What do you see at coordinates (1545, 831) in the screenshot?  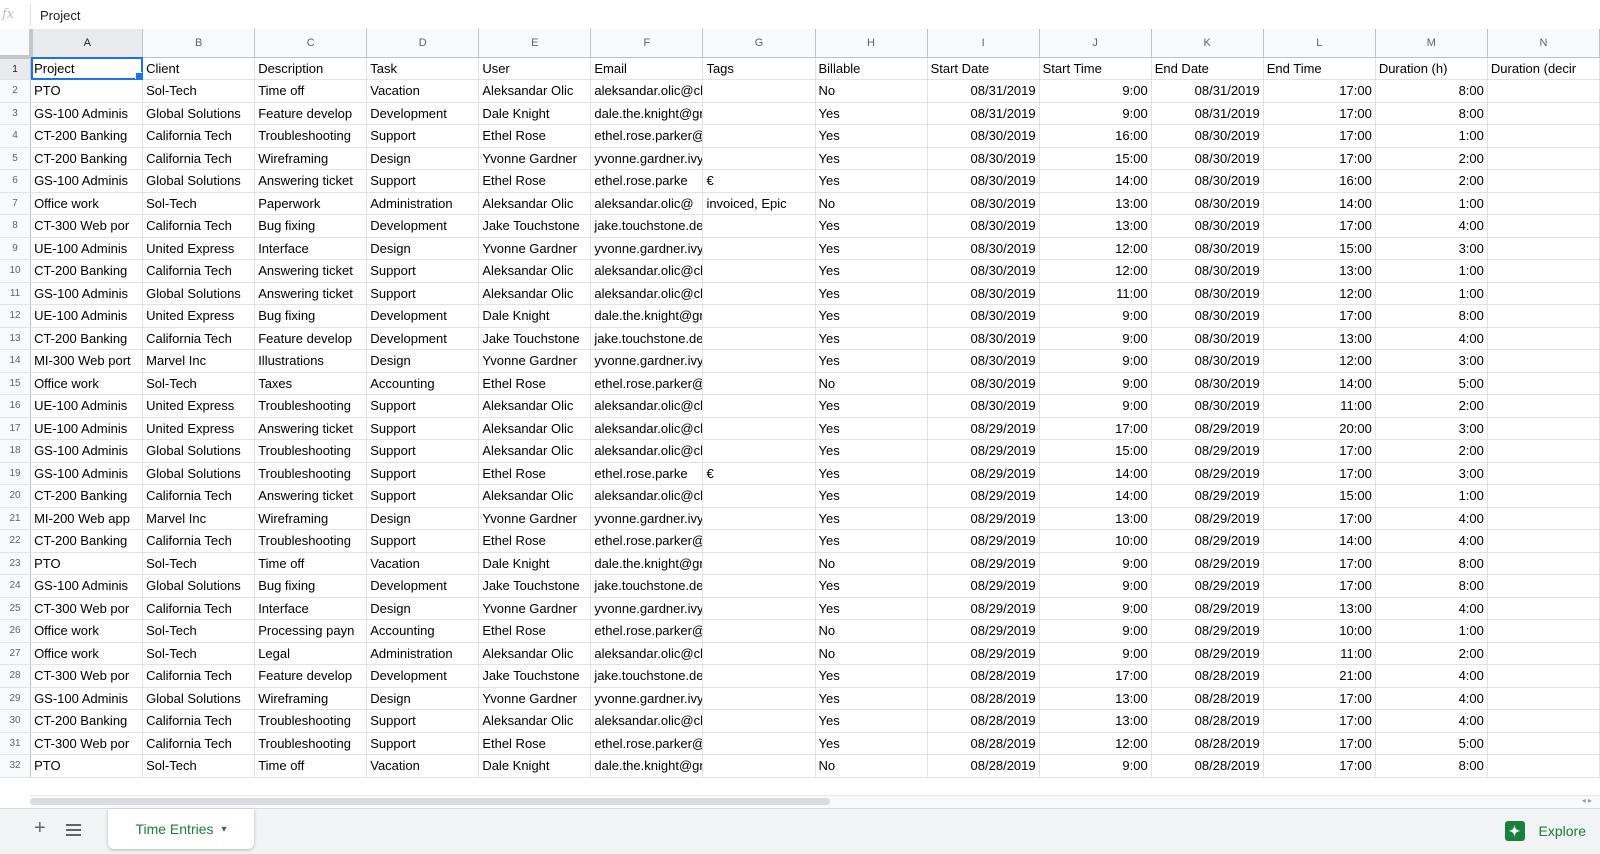 I see `explore-button: ✦ Explore` at bounding box center [1545, 831].